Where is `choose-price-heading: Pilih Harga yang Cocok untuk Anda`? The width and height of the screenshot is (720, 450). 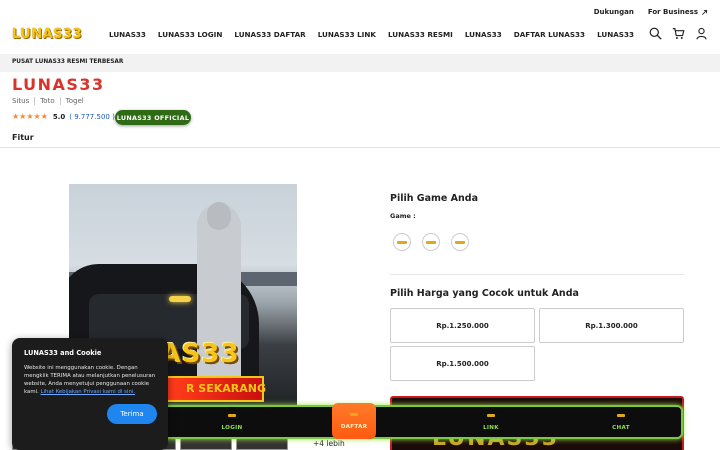
choose-price-heading: Pilih Harga yang Cocok untuk Anda is located at coordinates (484, 293).